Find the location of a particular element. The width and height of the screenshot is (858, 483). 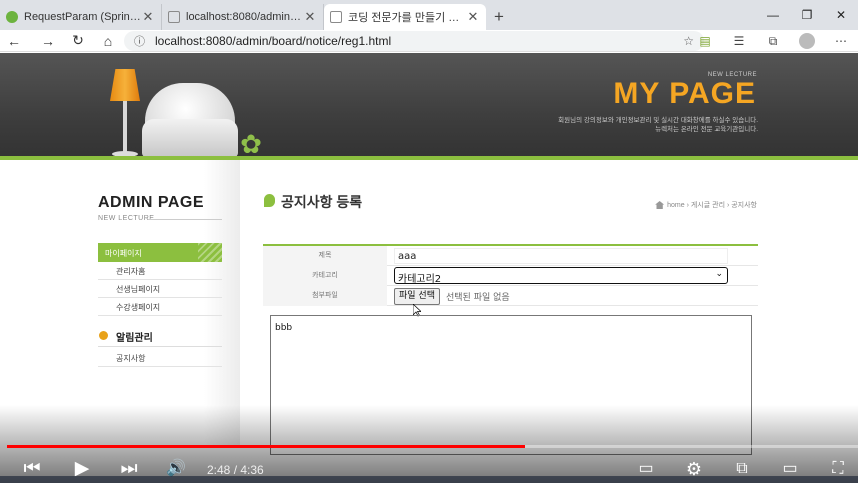

more-menu-icon: ⋯ is located at coordinates (841, 41).